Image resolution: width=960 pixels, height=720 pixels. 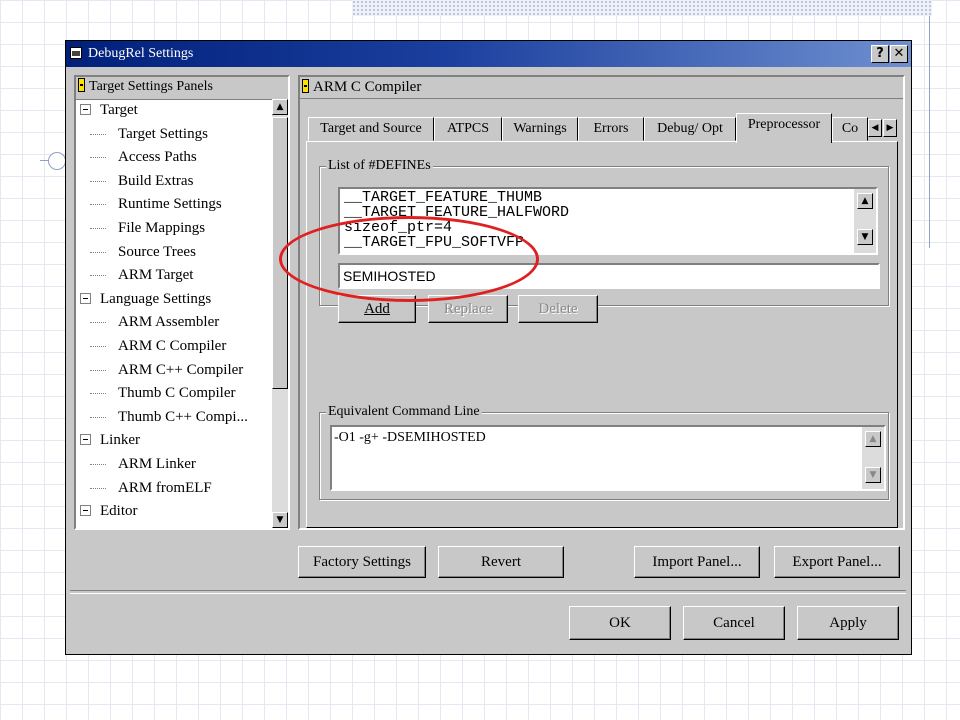 What do you see at coordinates (456, 212) in the screenshot?
I see `list-item: __TARGET_FEATURE_HALFWORD` at bounding box center [456, 212].